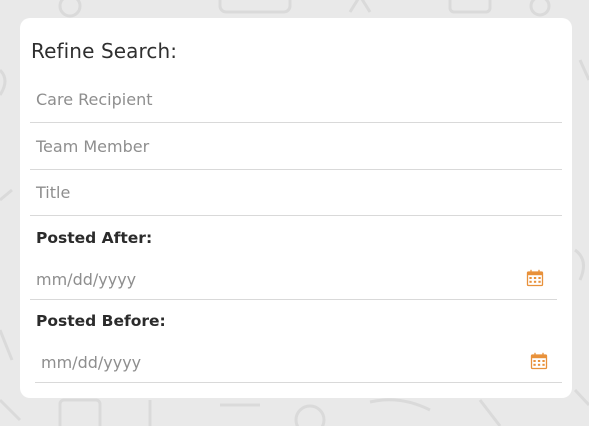 The image size is (589, 426). What do you see at coordinates (293, 279) in the screenshot?
I see `posted-after-date-input: mm/dd/yyyy` at bounding box center [293, 279].